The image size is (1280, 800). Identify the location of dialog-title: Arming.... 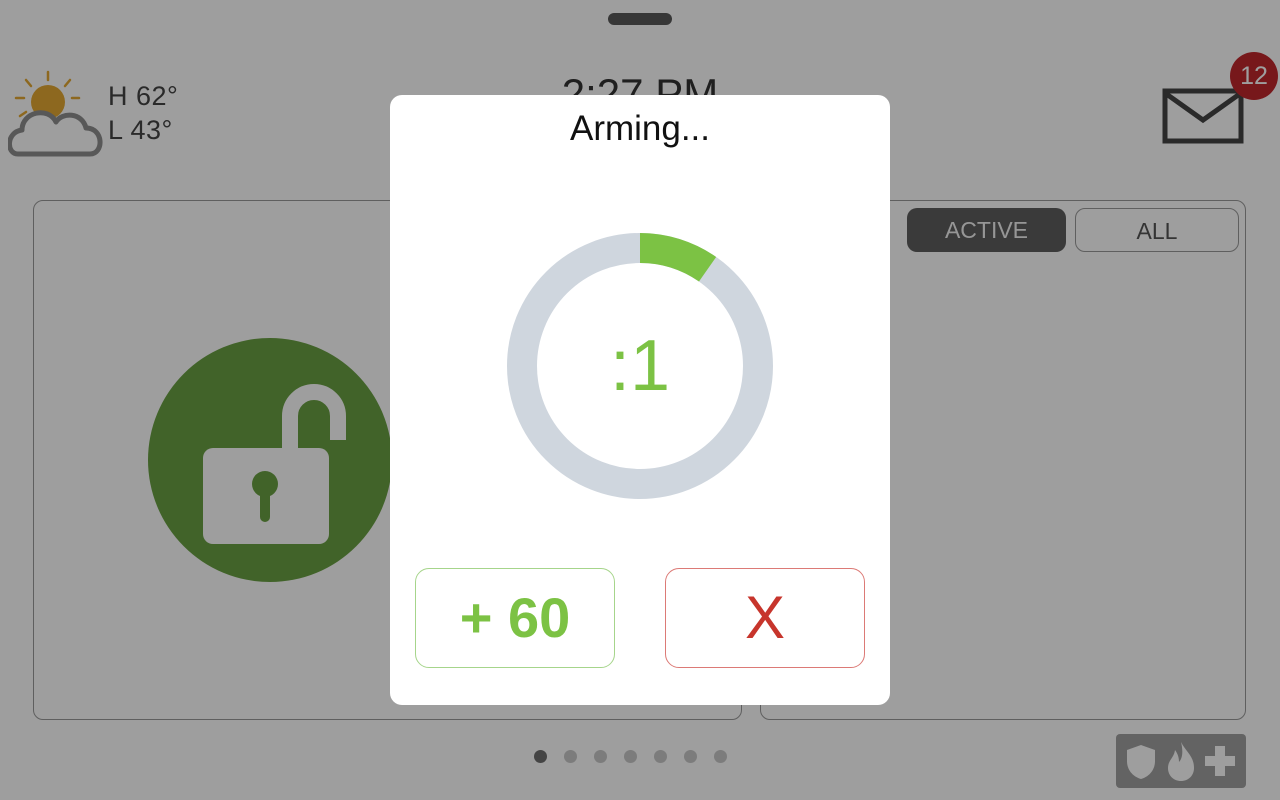
(640, 128).